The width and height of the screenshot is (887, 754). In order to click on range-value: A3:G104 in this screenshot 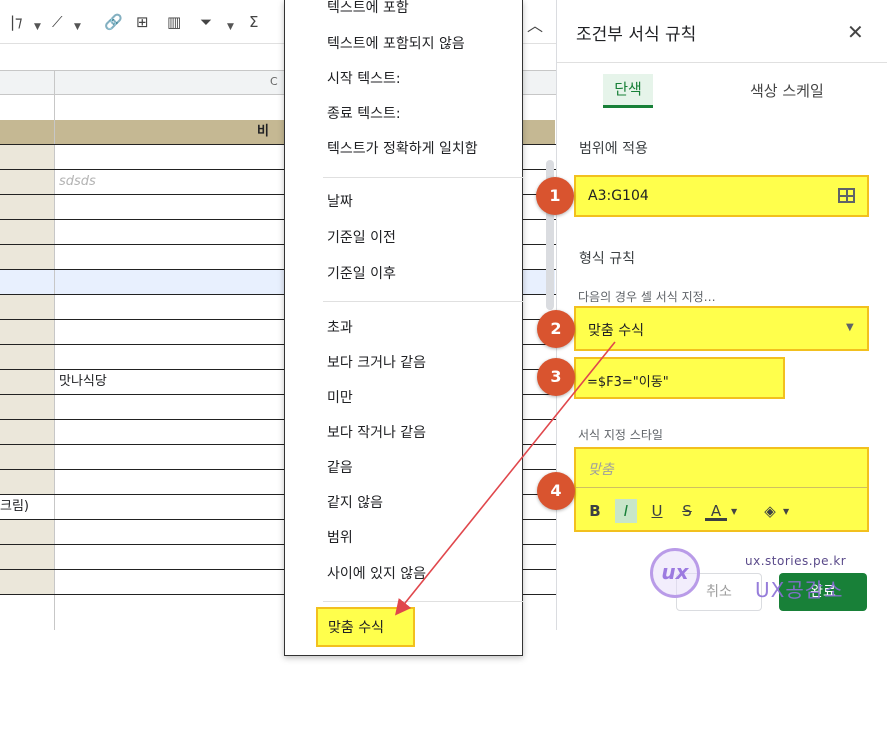, I will do `click(618, 196)`.